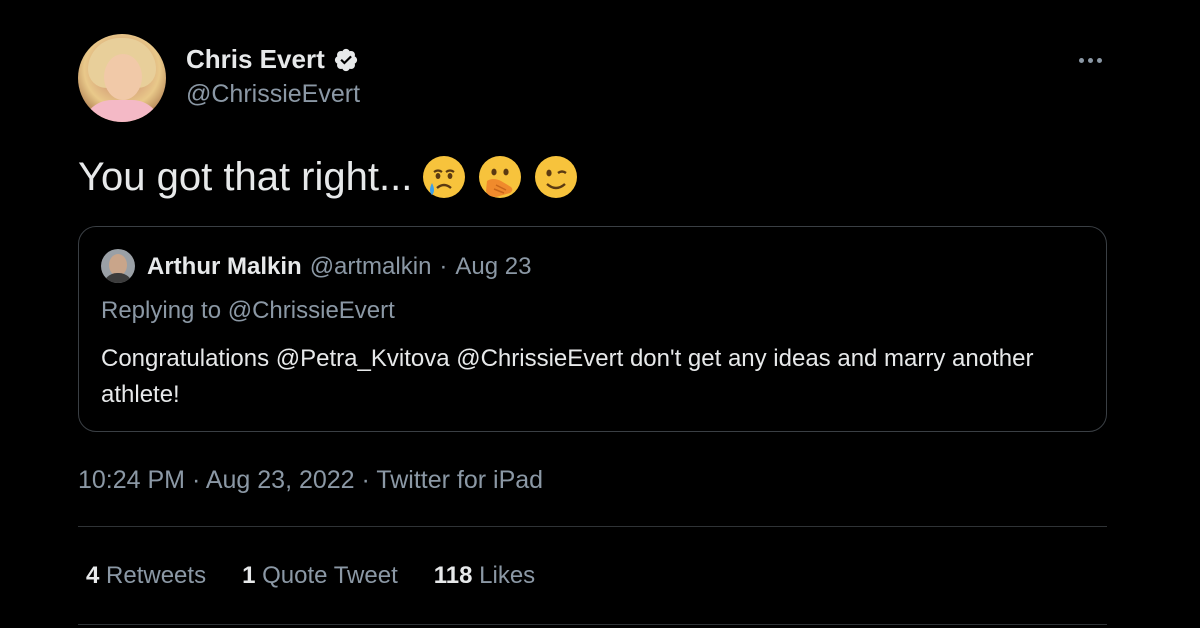  Describe the element at coordinates (556, 177) in the screenshot. I see `winking-face-emoji-icon` at that location.